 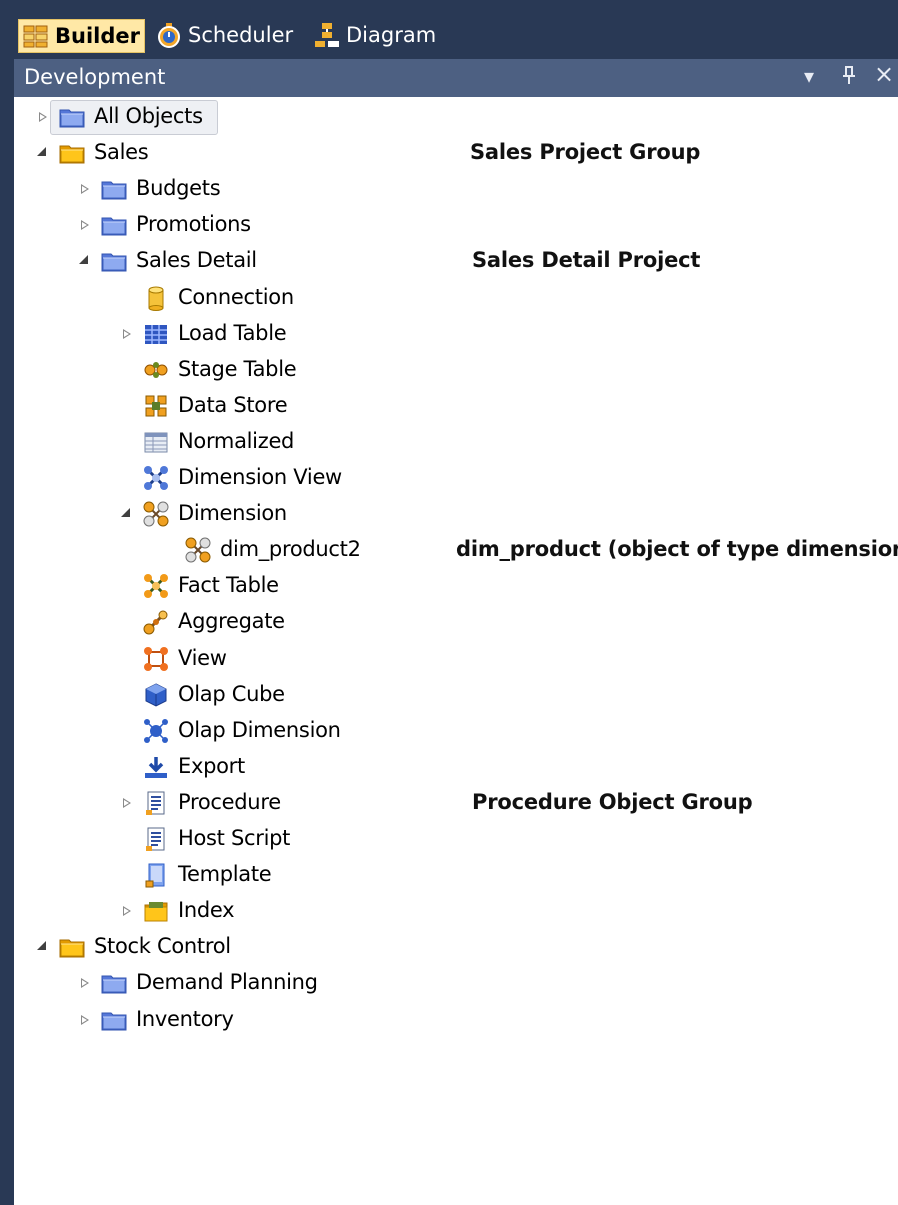 What do you see at coordinates (290, 549) in the screenshot?
I see `tree-node-label: dim_product2` at bounding box center [290, 549].